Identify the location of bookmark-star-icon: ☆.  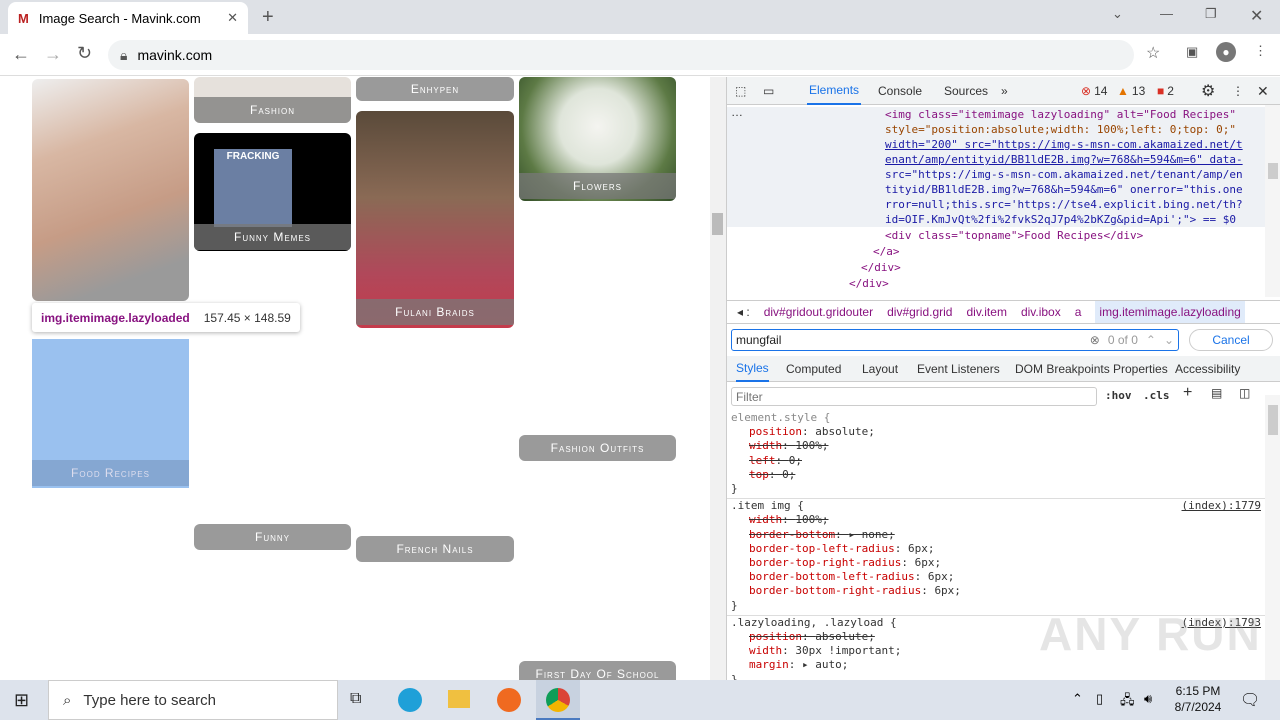
(1153, 53).